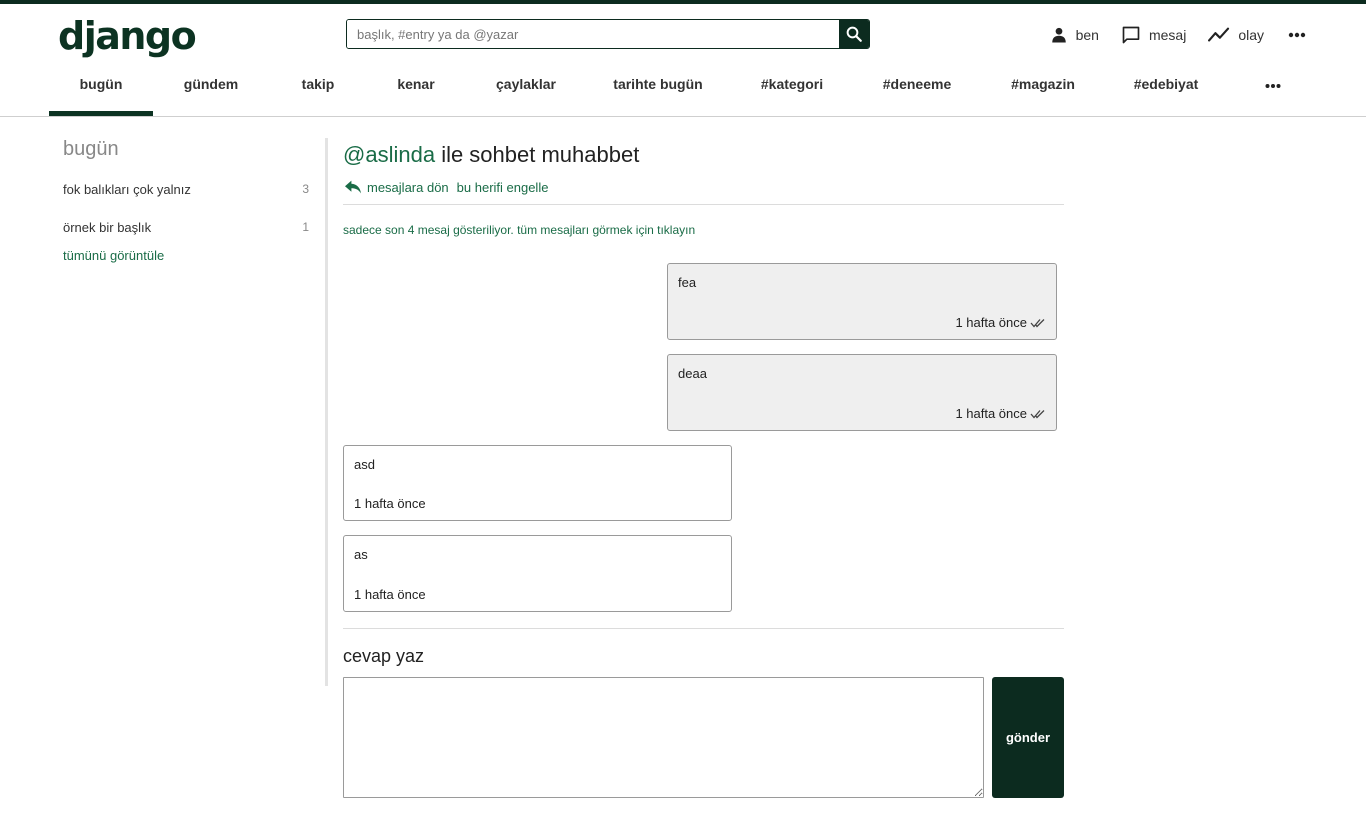 This screenshot has width=1366, height=814. What do you see at coordinates (1087, 35) in the screenshot?
I see `profile-label: ben` at bounding box center [1087, 35].